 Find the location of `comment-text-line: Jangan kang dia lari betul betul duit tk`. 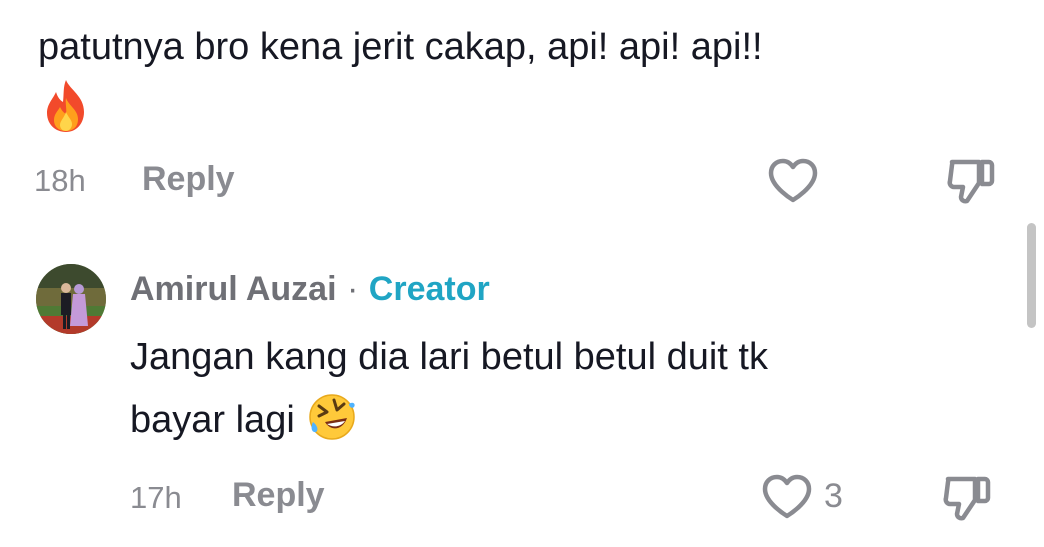

comment-text-line: Jangan kang dia lari betul betul duit tk is located at coordinates (449, 357).